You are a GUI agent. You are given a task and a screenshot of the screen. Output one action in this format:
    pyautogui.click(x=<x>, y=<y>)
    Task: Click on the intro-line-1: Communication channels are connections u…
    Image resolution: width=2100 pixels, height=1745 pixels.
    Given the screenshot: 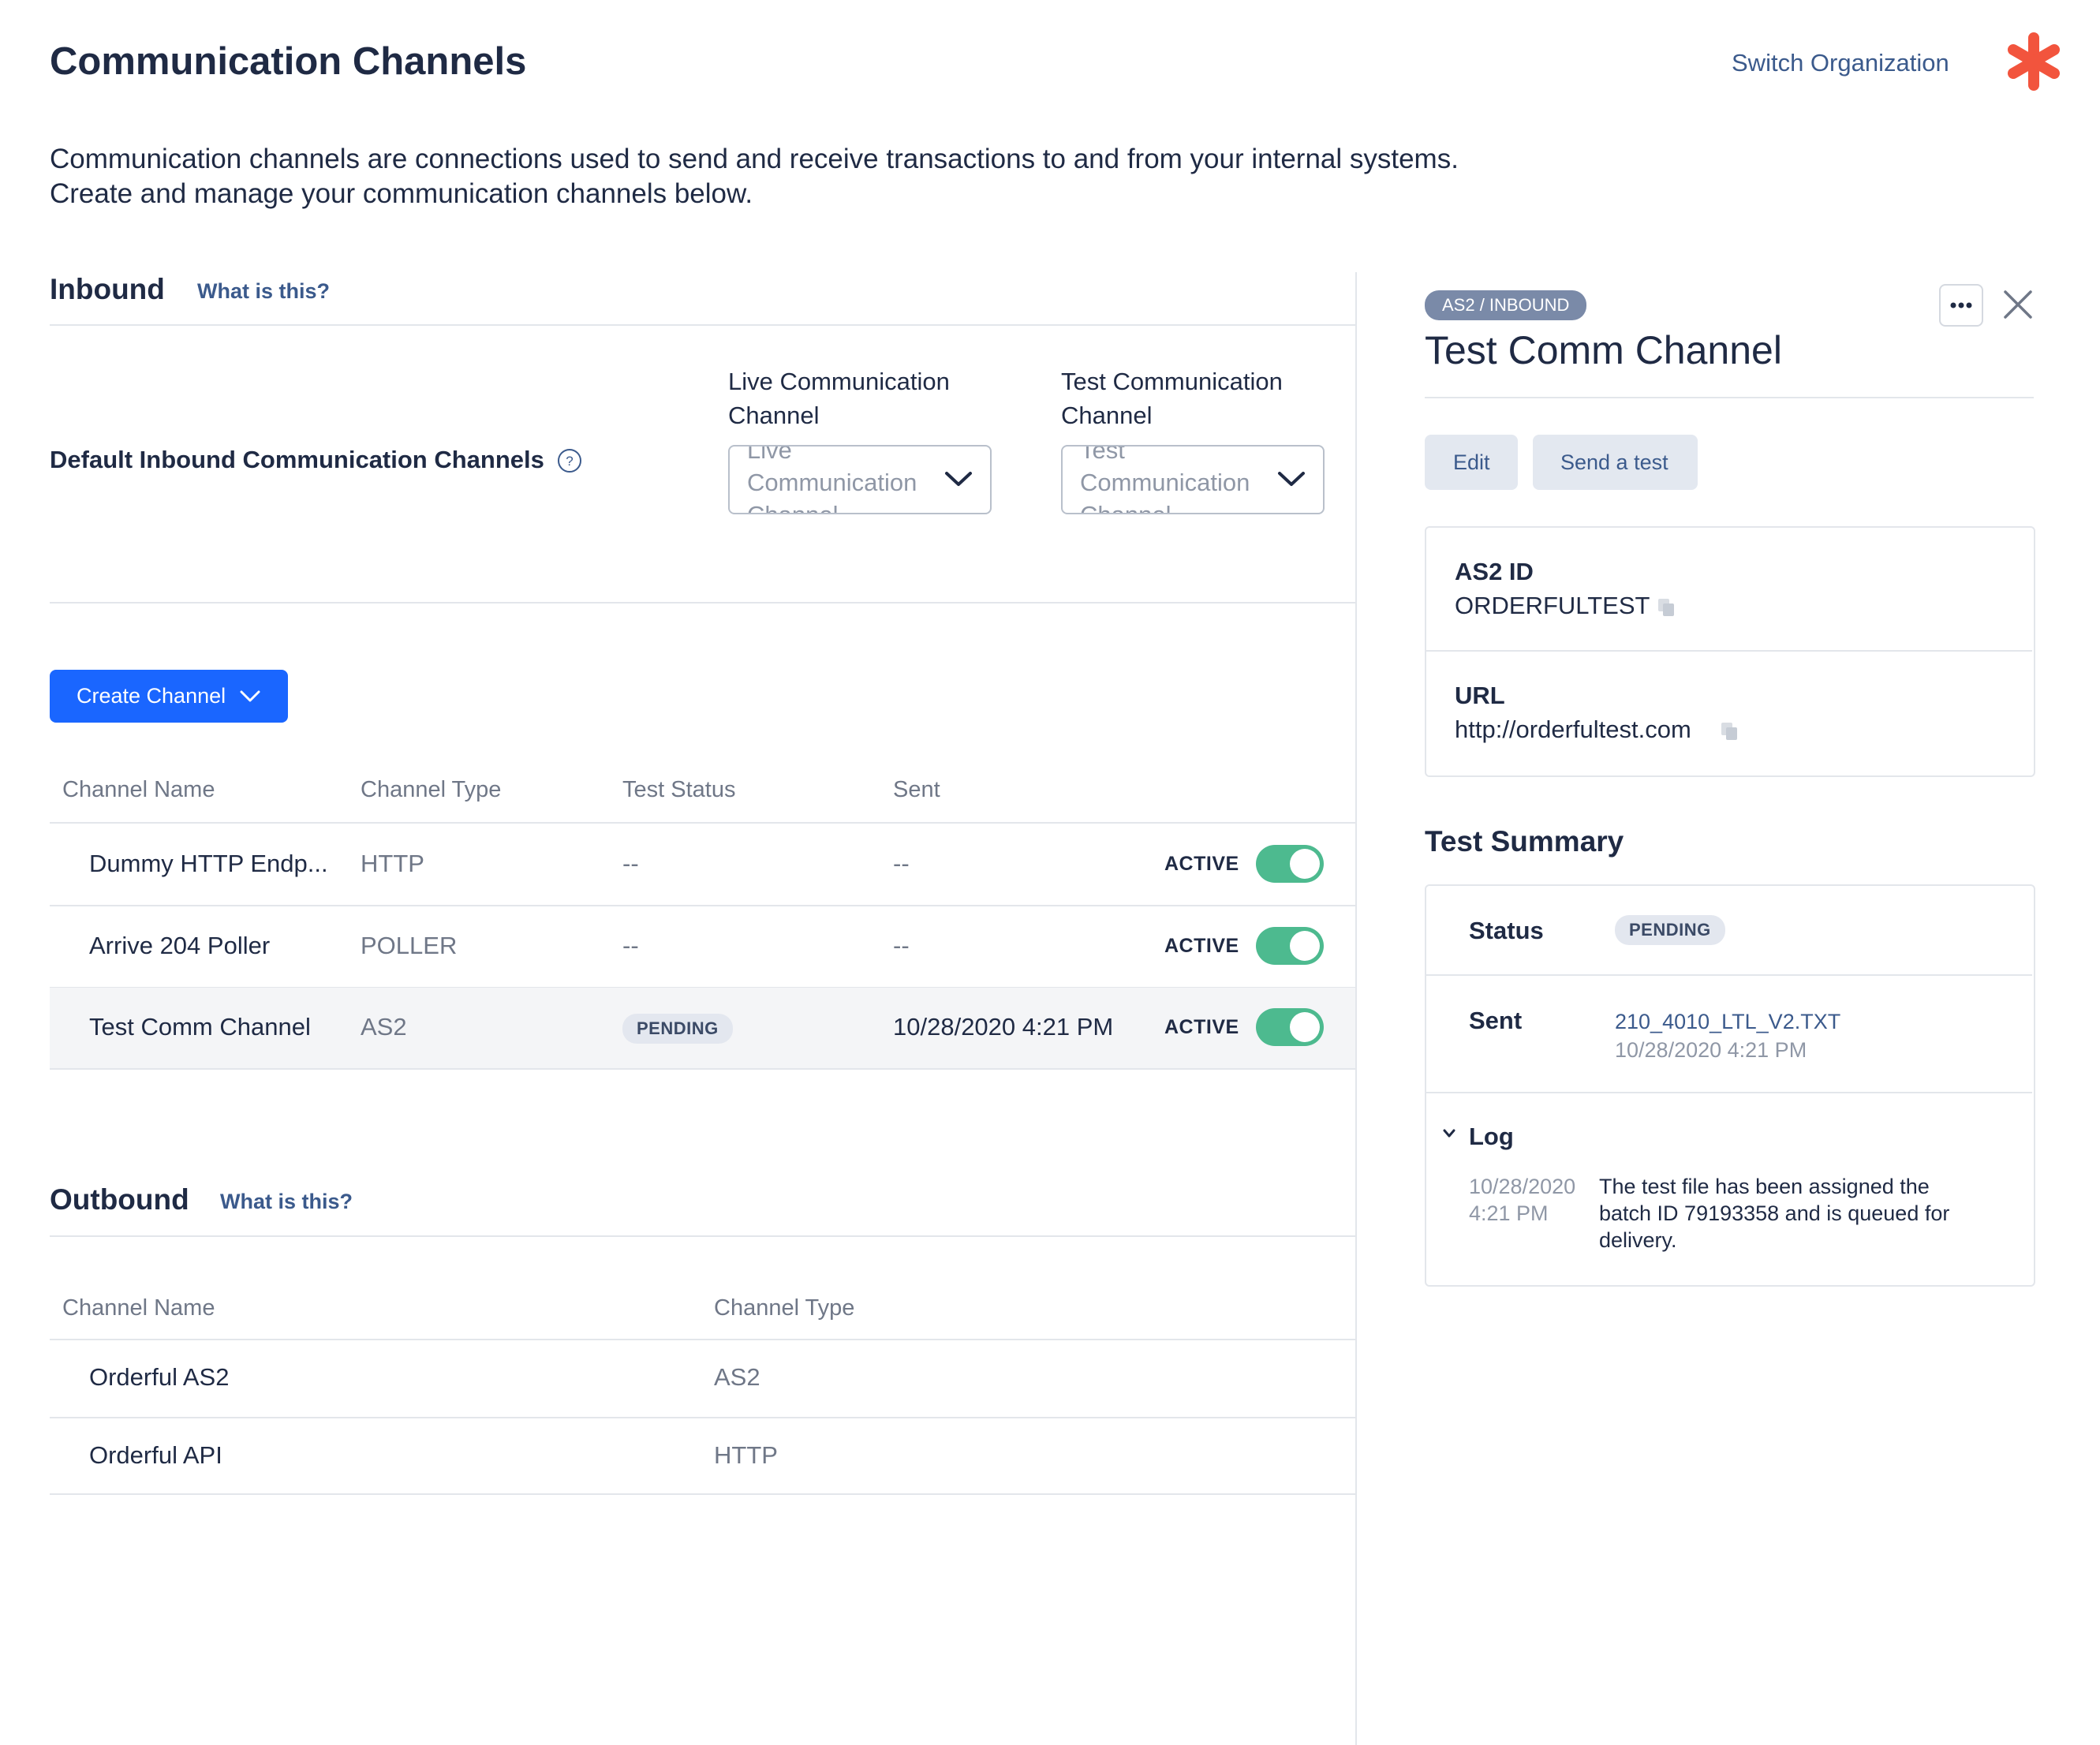 What is the action you would take?
    pyautogui.click(x=754, y=159)
    